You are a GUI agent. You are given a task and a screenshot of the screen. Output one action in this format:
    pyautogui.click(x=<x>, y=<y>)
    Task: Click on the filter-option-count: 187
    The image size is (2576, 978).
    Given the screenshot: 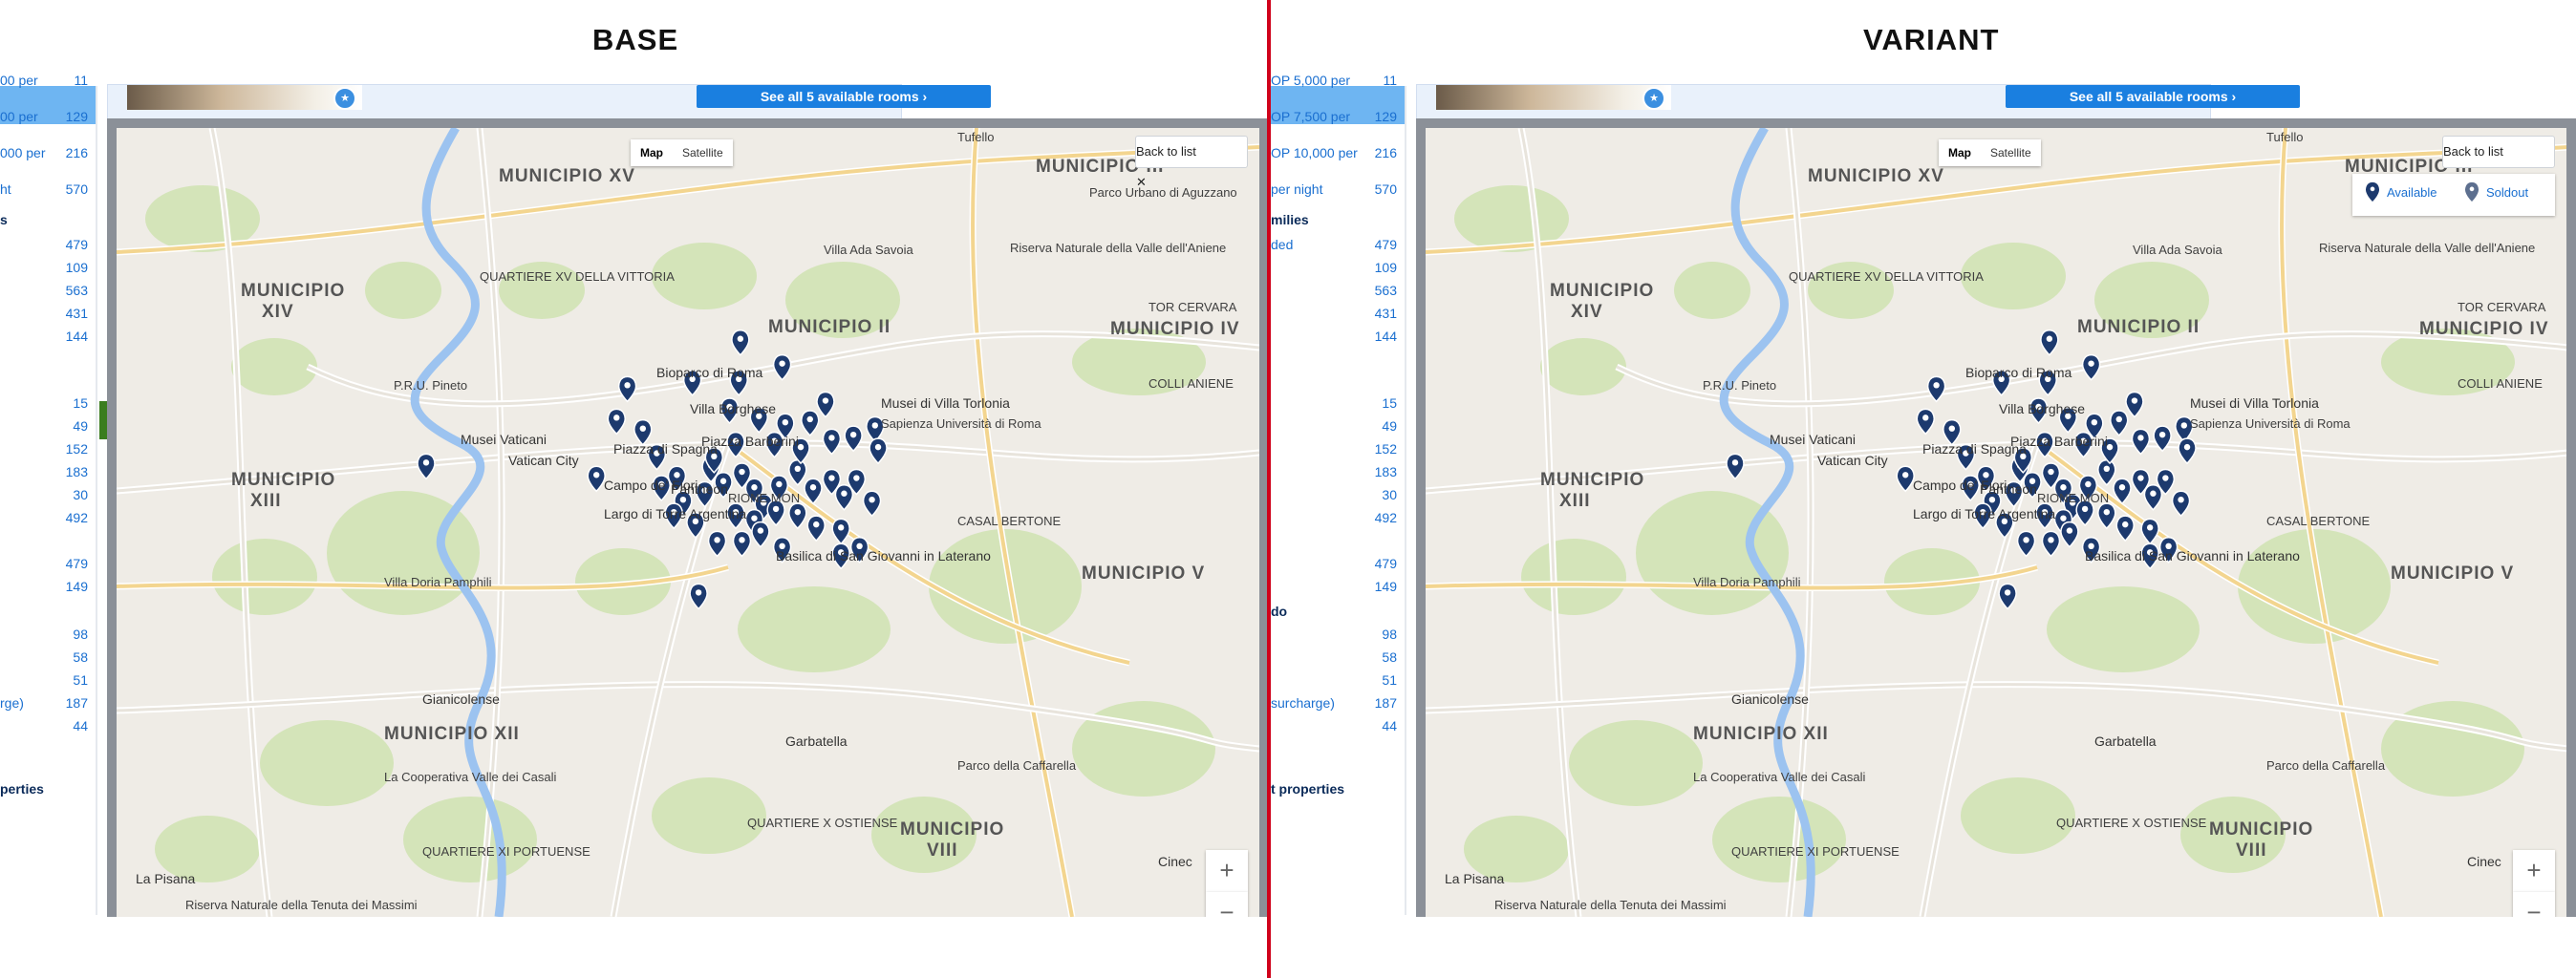 What is the action you would take?
    pyautogui.click(x=1385, y=703)
    